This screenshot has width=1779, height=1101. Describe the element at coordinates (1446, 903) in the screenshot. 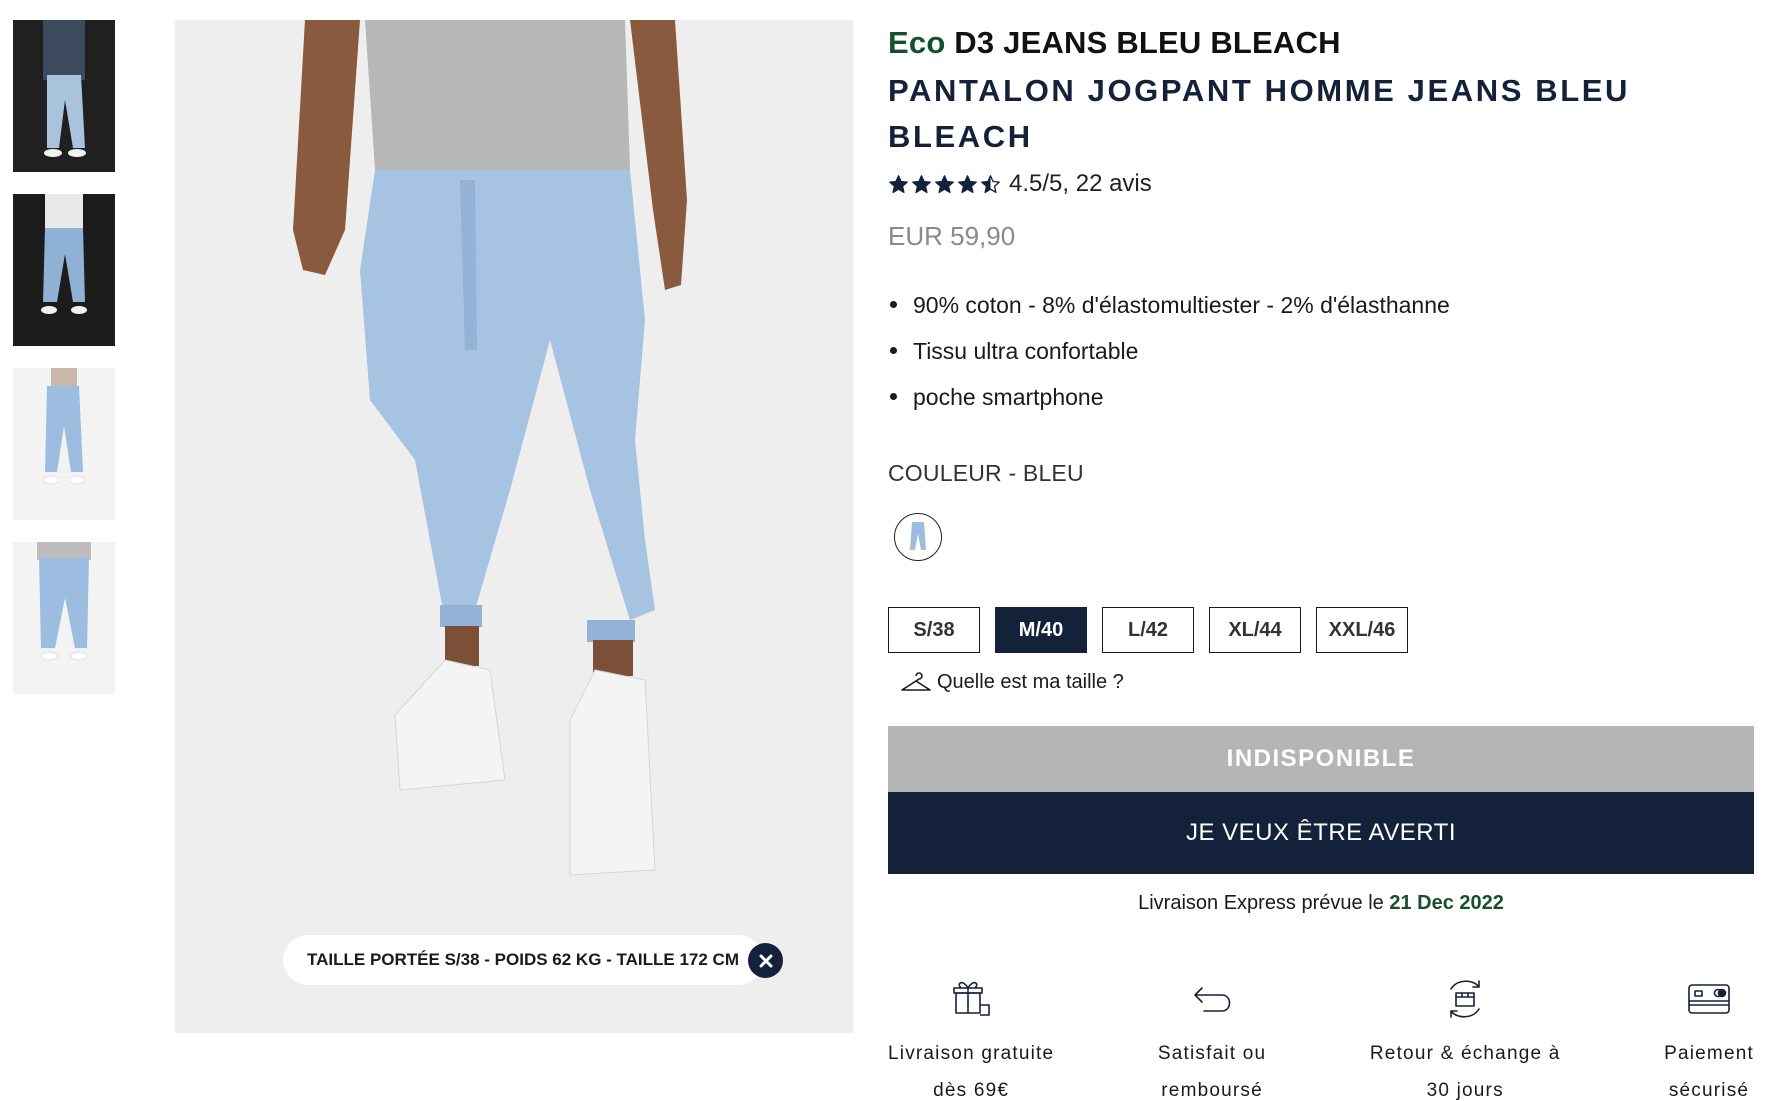

I see `delivery-date: 21 Dec 2022` at that location.